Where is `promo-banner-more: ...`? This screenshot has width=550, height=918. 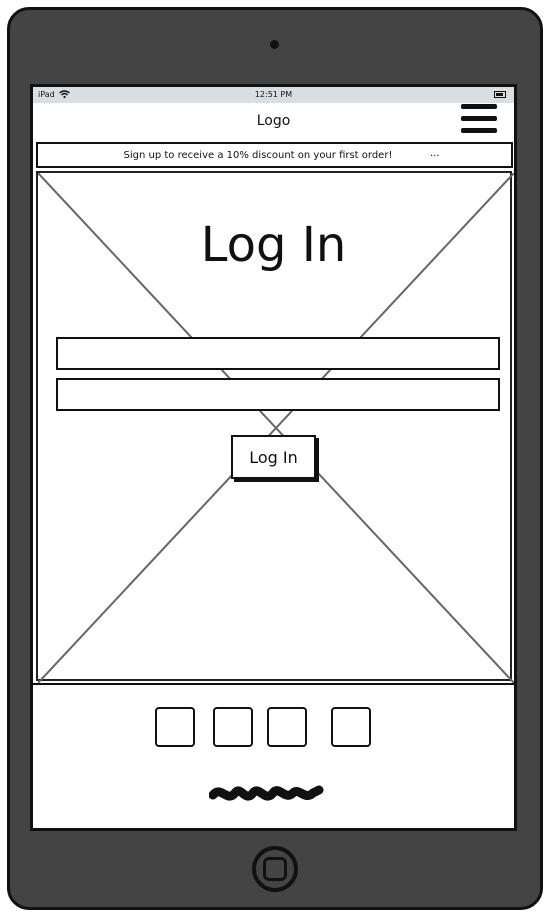
promo-banner-more: ... is located at coordinates (435, 153).